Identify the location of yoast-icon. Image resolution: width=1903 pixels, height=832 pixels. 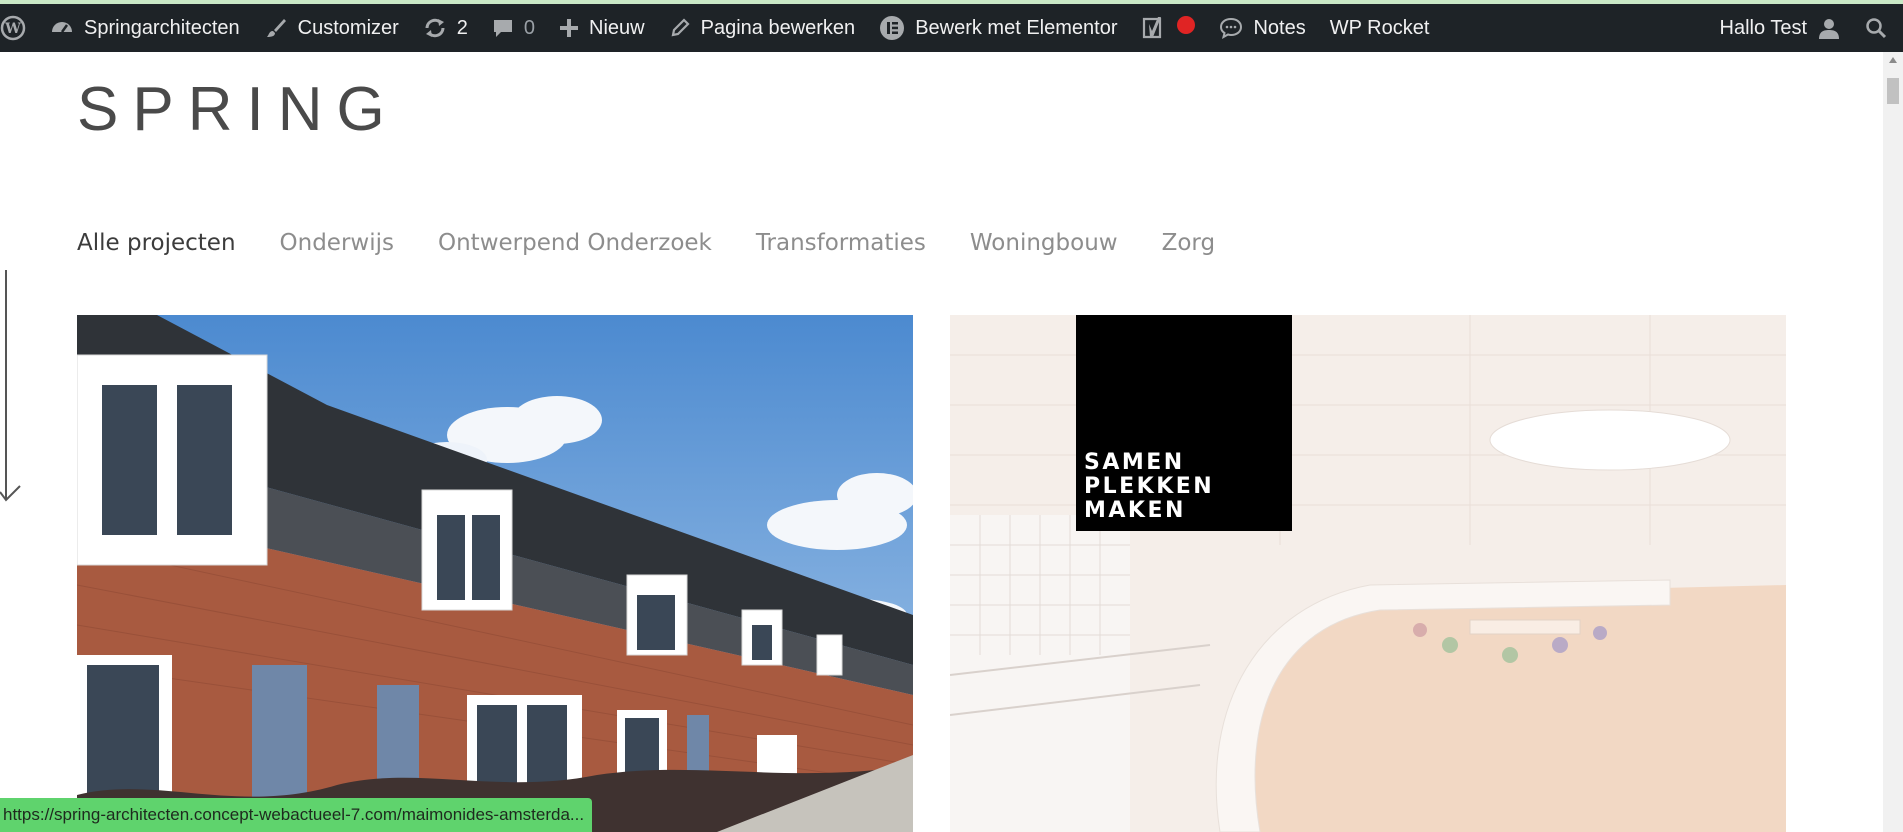
(1152, 28).